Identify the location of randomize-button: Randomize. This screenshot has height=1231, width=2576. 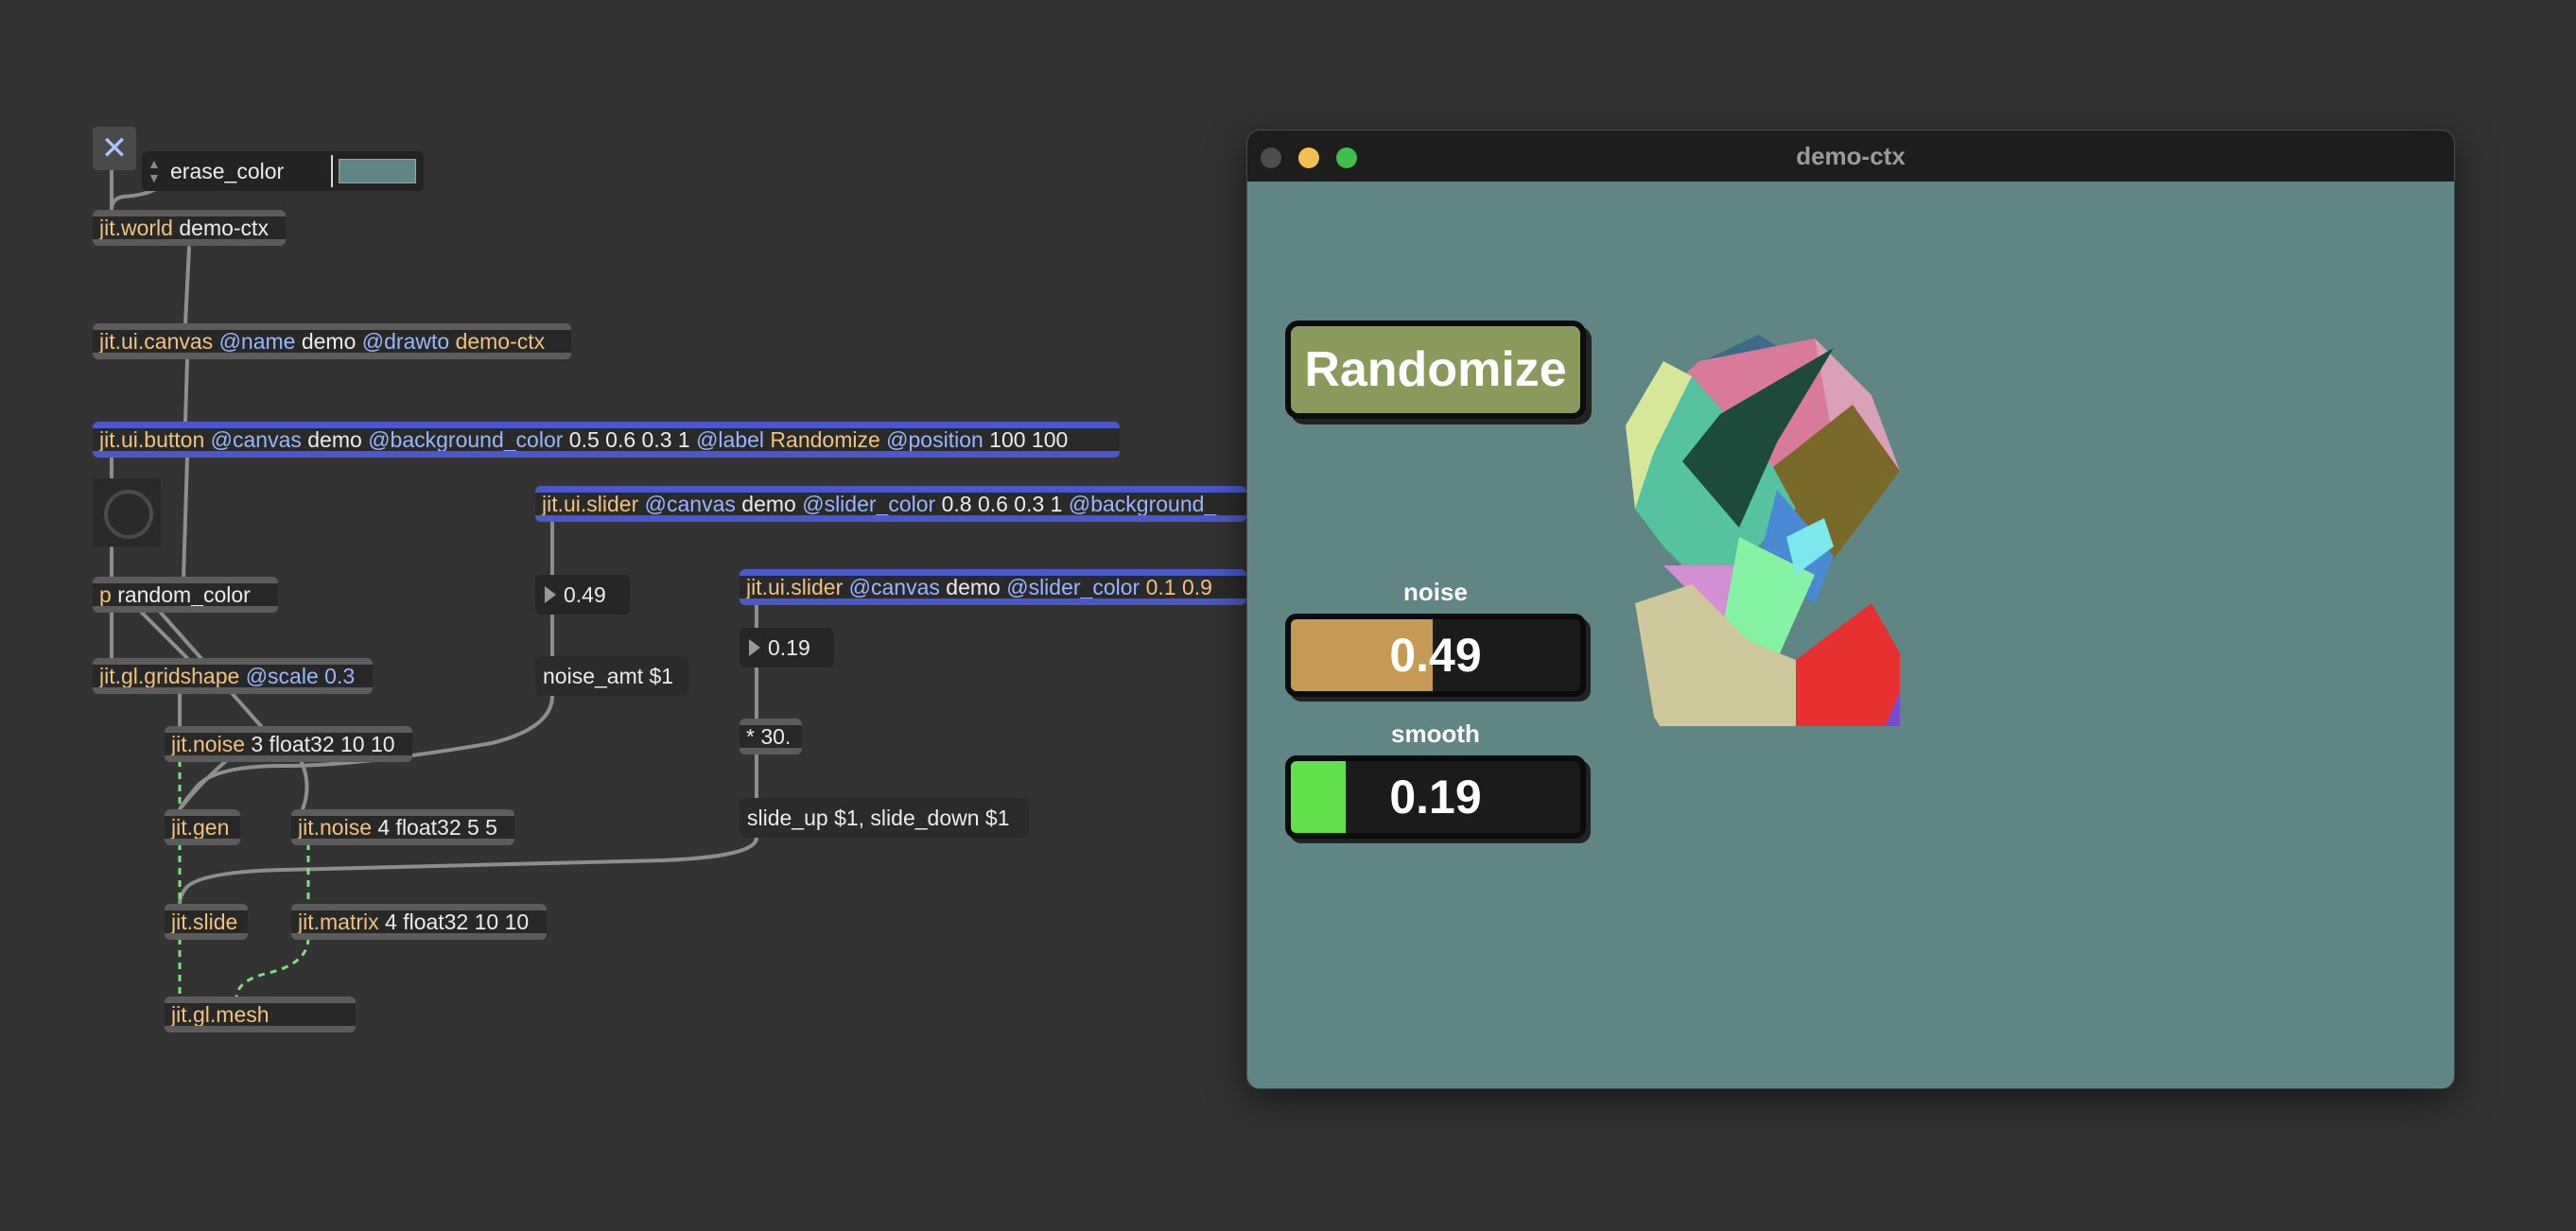
(1435, 370).